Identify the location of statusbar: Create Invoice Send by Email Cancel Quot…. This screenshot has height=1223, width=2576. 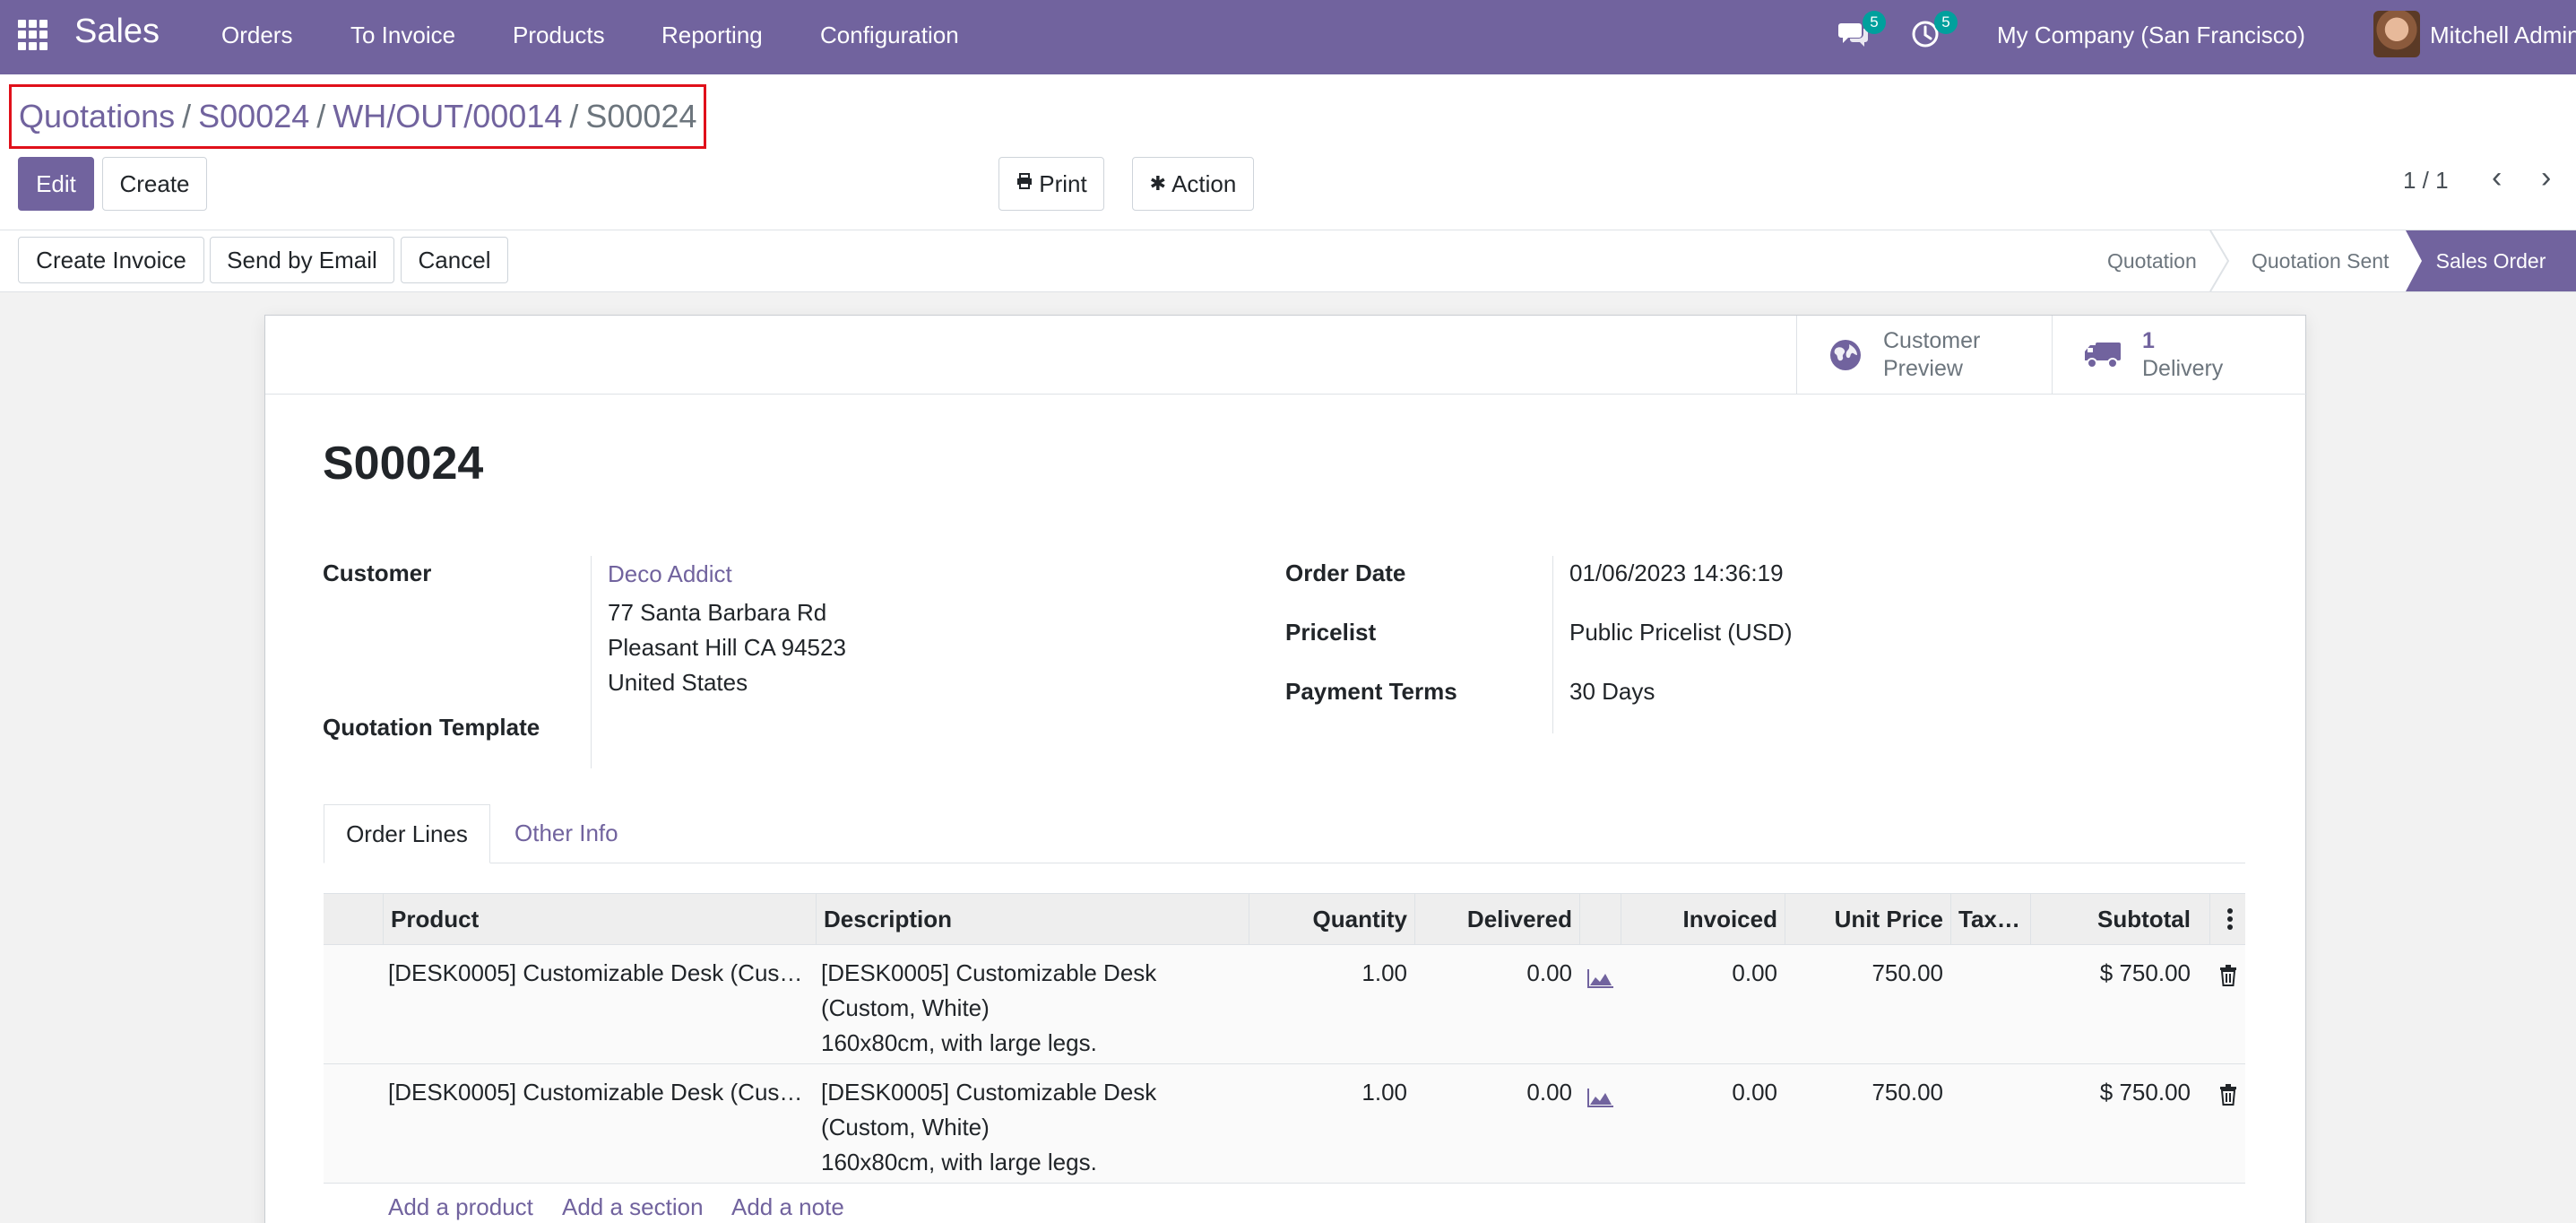
(1288, 261).